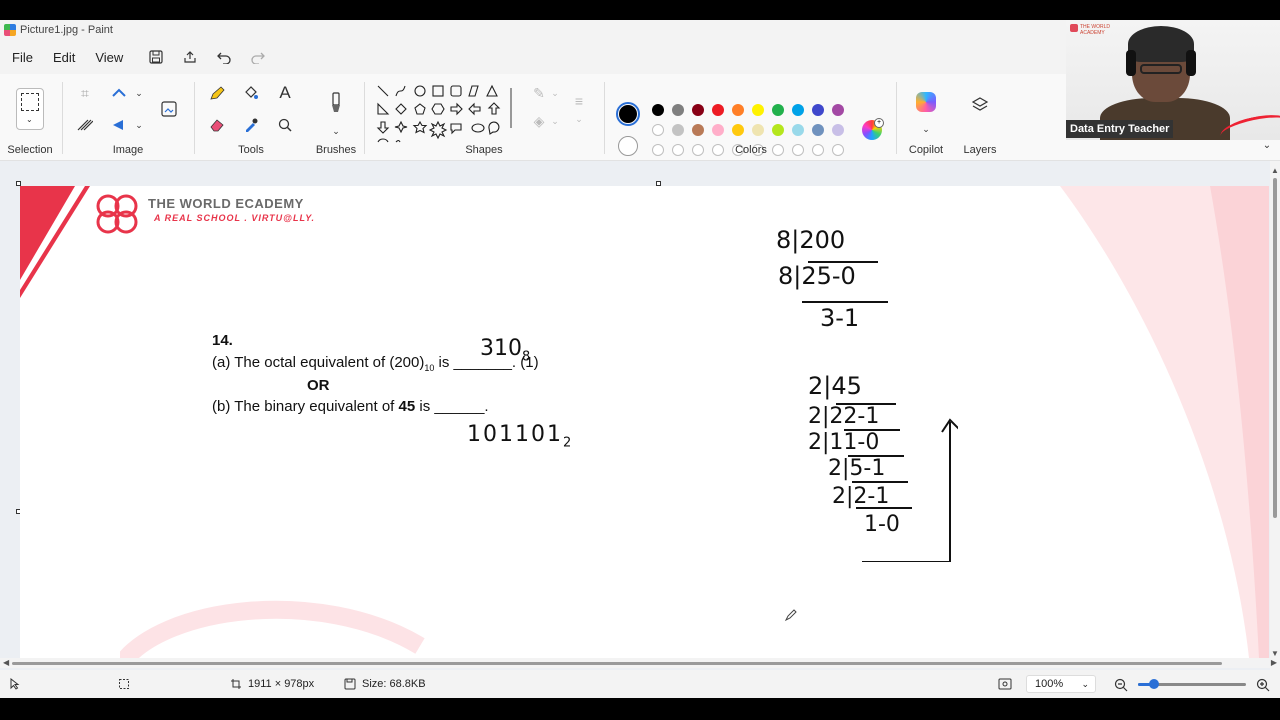  I want to click on brushes-label: Brushes, so click(336, 150).